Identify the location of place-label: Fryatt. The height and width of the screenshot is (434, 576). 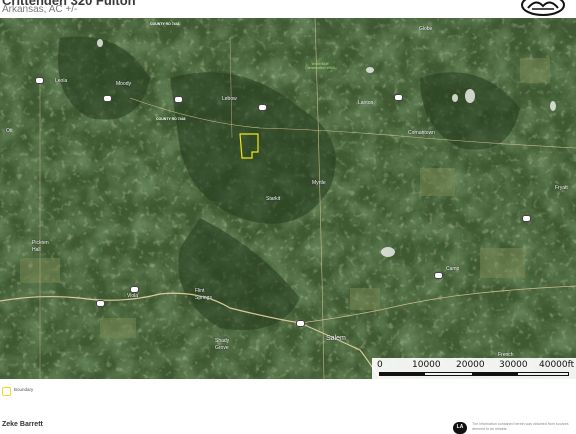
(561, 188).